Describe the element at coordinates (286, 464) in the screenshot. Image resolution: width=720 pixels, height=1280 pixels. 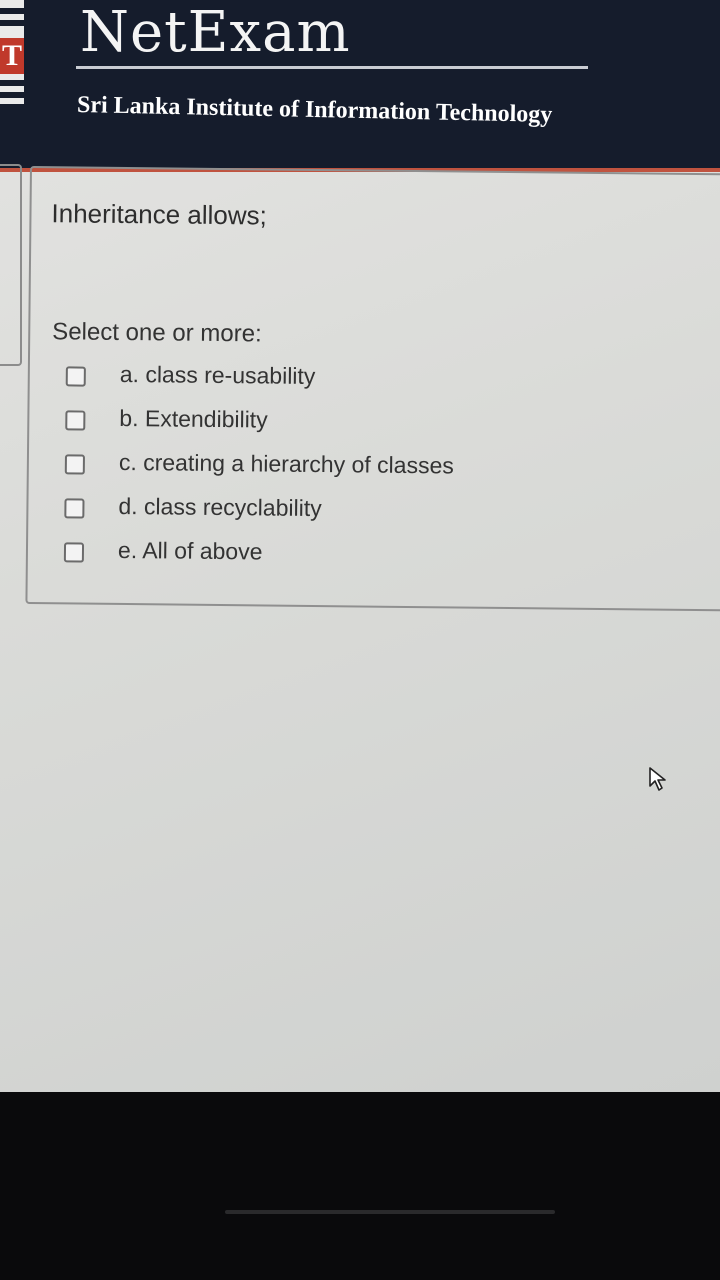
I see `answer-option-label: c. creating a hierarchy of classes` at that location.